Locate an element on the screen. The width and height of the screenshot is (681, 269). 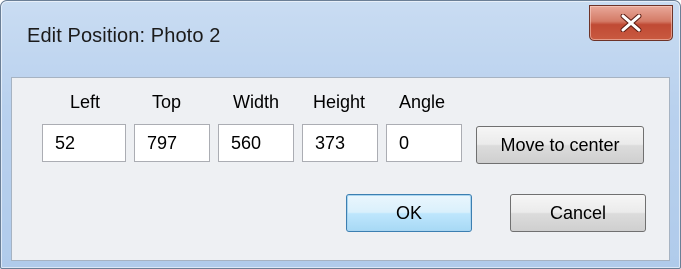
angle-input: 0 is located at coordinates (424, 143).